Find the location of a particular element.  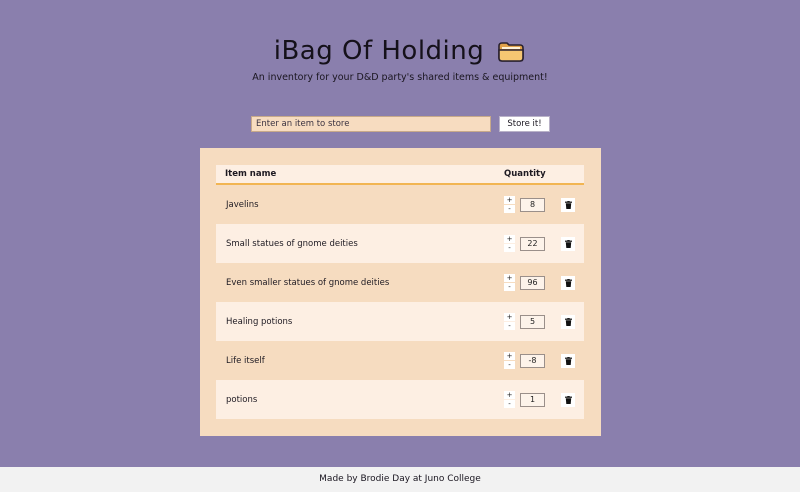

table-row: Life itself + - is located at coordinates (400, 360).